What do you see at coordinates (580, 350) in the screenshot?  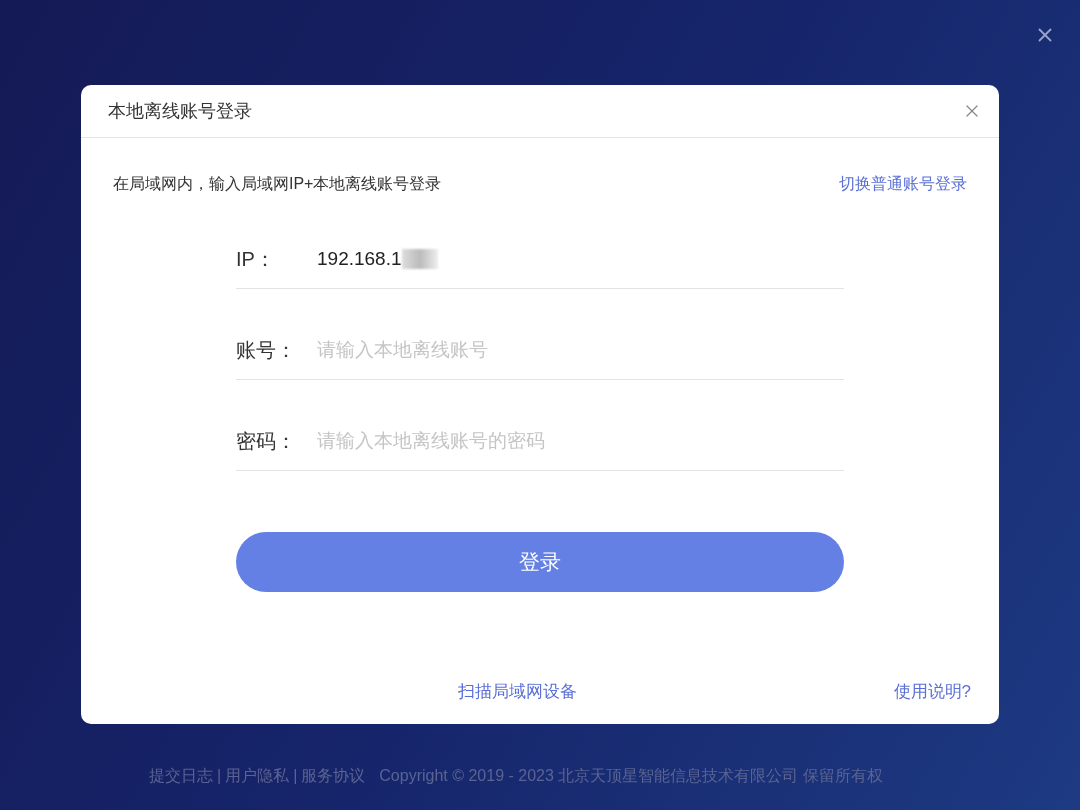 I see `input-field: 请输入本地离线账号` at bounding box center [580, 350].